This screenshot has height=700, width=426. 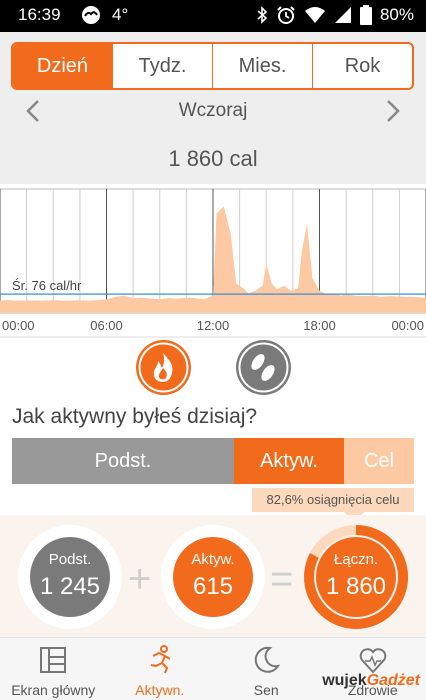 What do you see at coordinates (213, 158) in the screenshot?
I see `total-calories: 1 860 cal` at bounding box center [213, 158].